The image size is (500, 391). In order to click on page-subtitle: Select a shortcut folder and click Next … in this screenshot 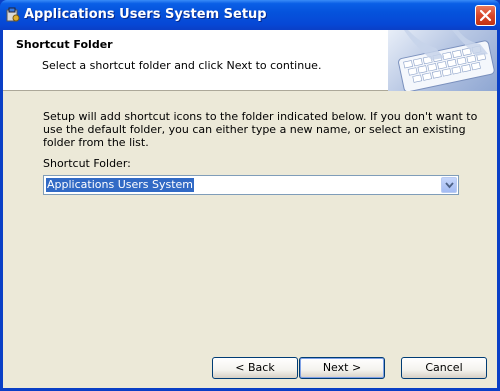, I will do `click(182, 65)`.